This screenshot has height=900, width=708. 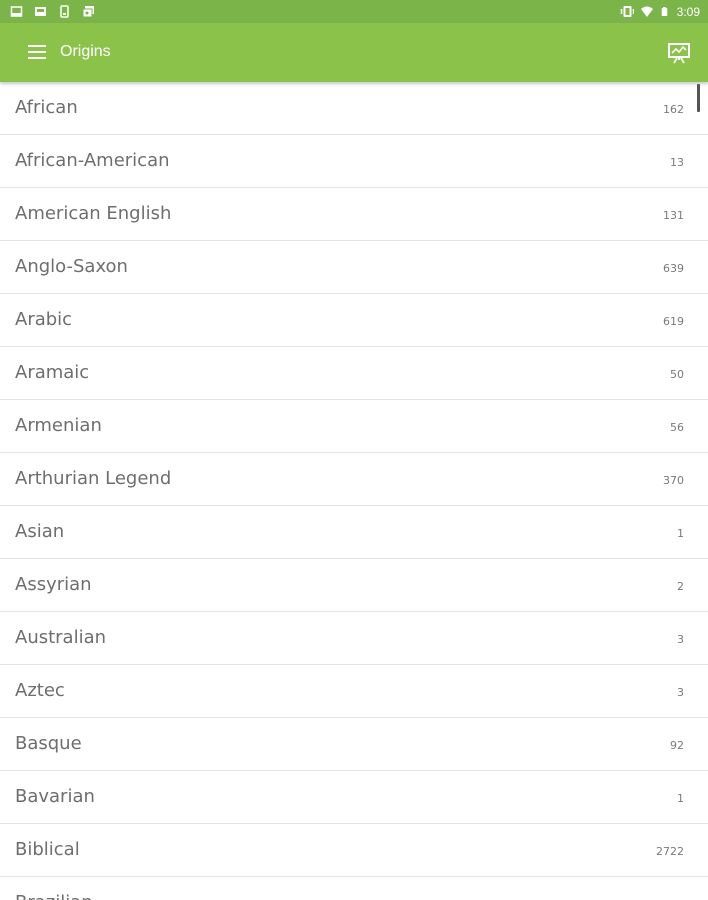 I want to click on origin-count: 56, so click(x=677, y=427).